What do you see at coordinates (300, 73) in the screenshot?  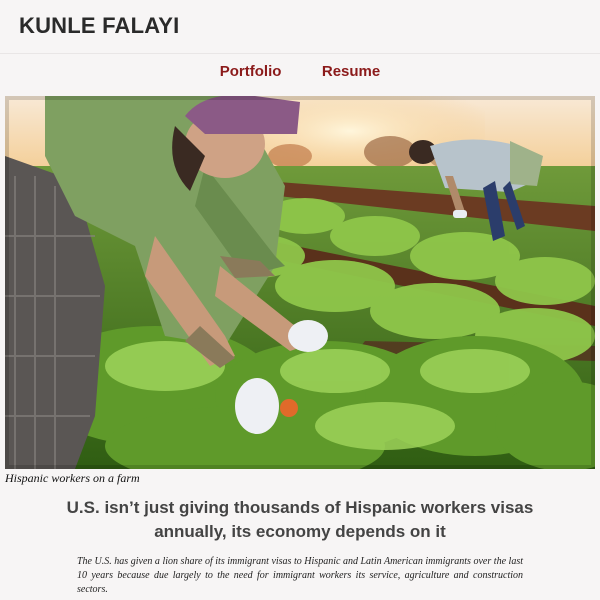 I see `main-nav: Portfolio Resume` at bounding box center [300, 73].